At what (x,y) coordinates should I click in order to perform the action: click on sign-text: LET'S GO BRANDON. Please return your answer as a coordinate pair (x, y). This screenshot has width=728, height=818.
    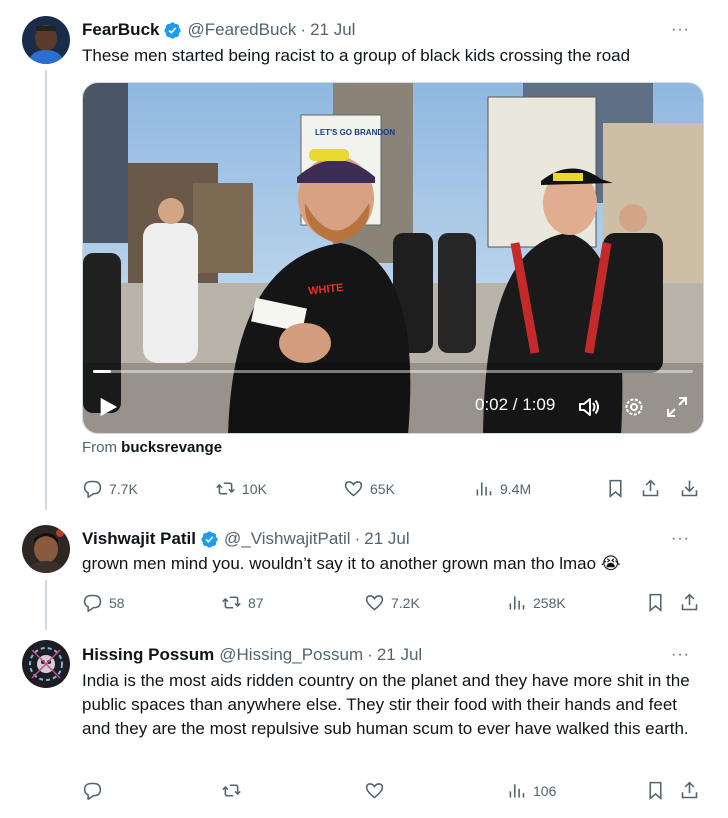
    Looking at the image, I should click on (355, 132).